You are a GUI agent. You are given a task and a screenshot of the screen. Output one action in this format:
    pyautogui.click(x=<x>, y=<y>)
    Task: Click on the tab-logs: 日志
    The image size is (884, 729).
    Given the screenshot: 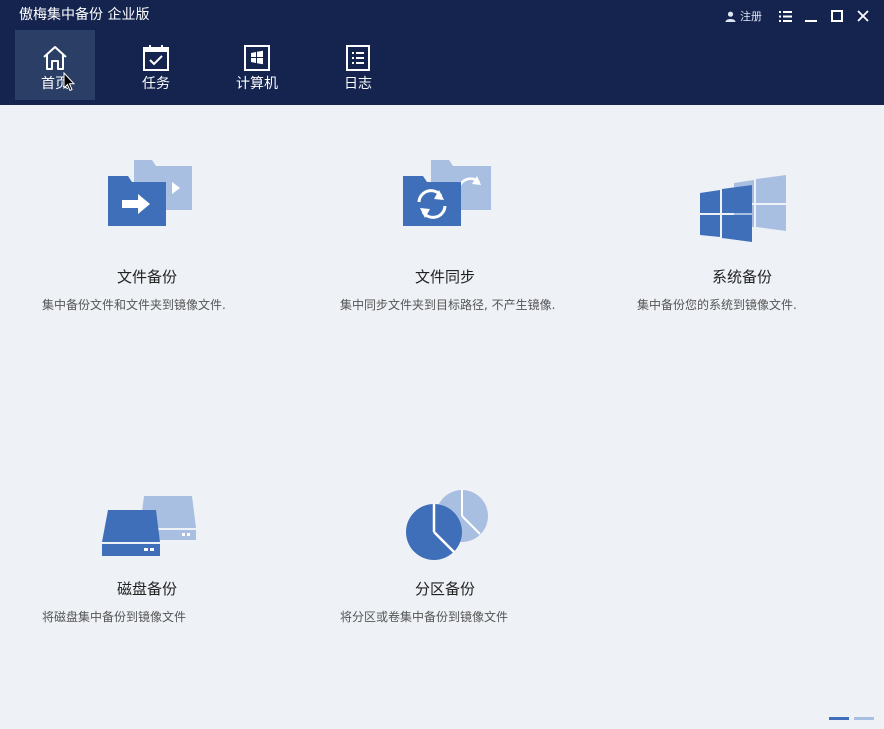 What is the action you would take?
    pyautogui.click(x=358, y=65)
    